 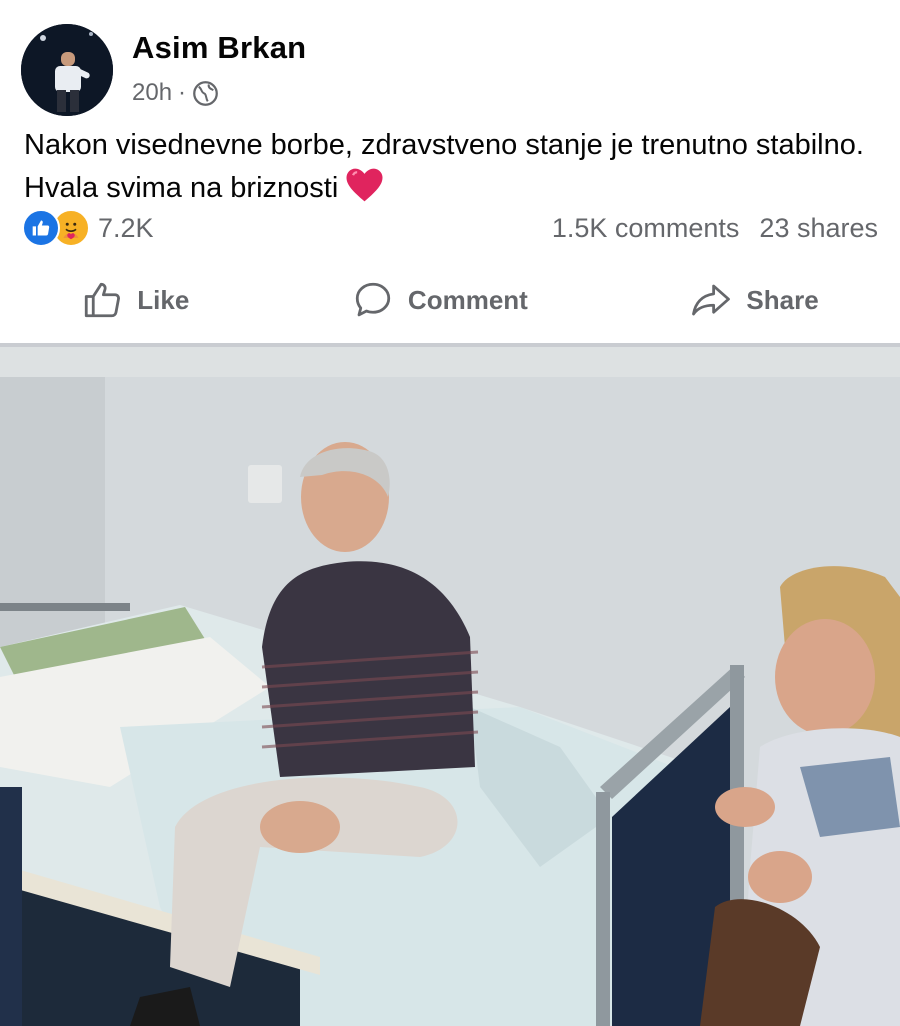 What do you see at coordinates (135, 300) in the screenshot?
I see `like-button: Like` at bounding box center [135, 300].